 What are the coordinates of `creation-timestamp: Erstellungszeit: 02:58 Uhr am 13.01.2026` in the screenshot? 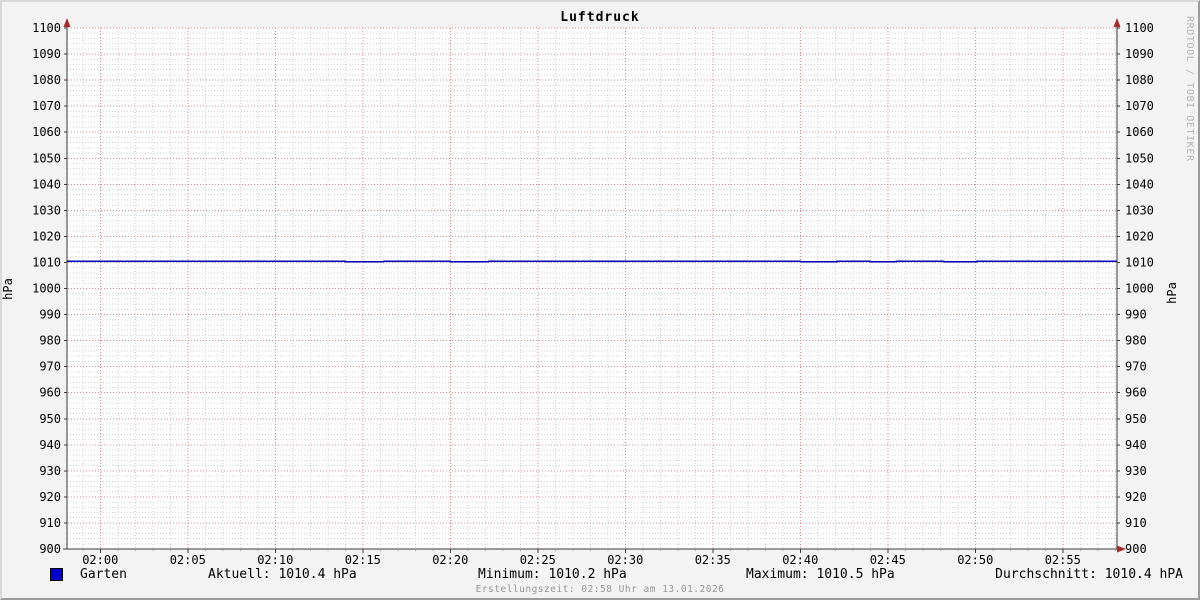 It's located at (600, 589).